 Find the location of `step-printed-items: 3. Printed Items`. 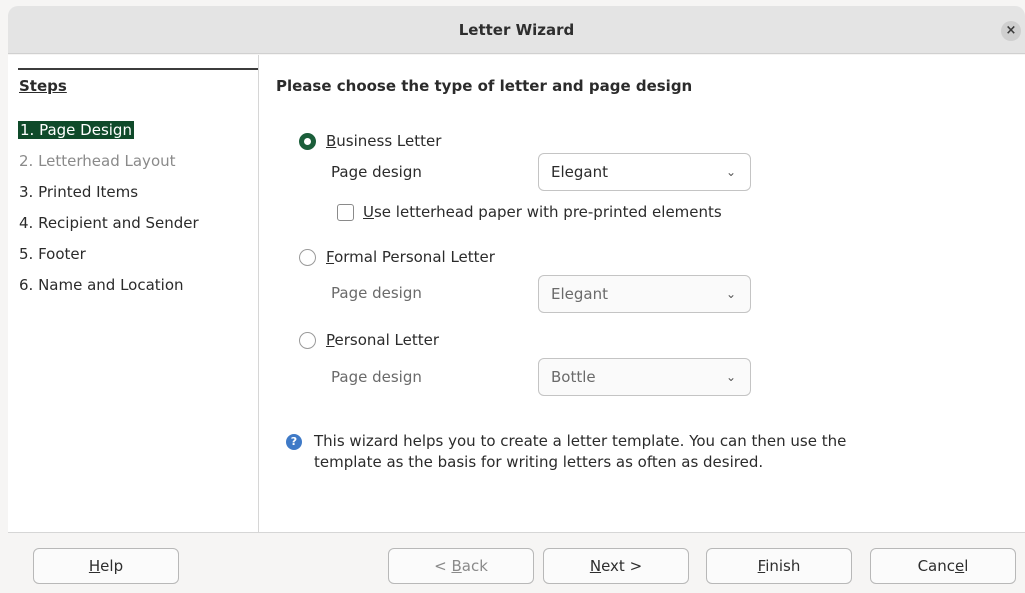

step-printed-items: 3. Printed Items is located at coordinates (78, 192).